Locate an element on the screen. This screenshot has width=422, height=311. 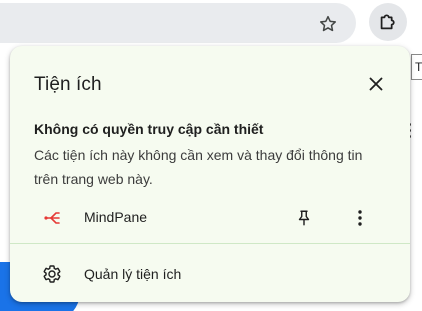
mindpane-logo-icon is located at coordinates (52, 218).